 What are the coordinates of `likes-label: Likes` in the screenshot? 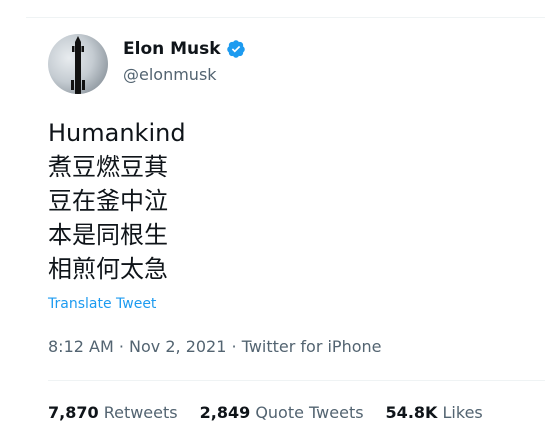 It's located at (462, 412).